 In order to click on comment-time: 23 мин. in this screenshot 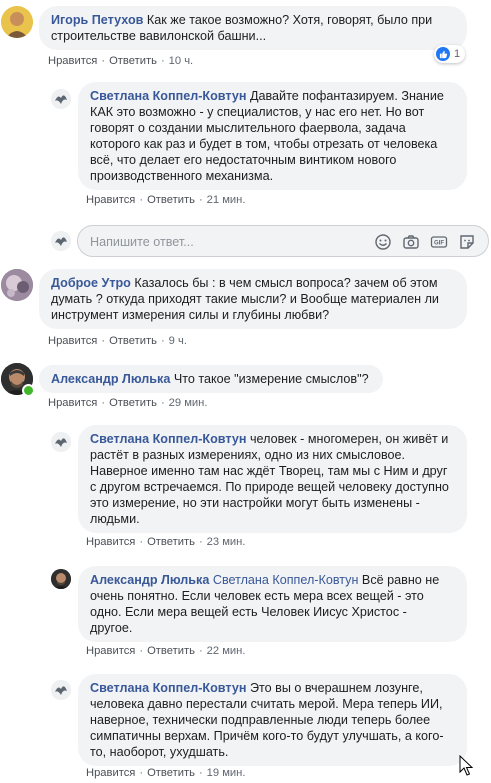, I will do `click(226, 542)`.